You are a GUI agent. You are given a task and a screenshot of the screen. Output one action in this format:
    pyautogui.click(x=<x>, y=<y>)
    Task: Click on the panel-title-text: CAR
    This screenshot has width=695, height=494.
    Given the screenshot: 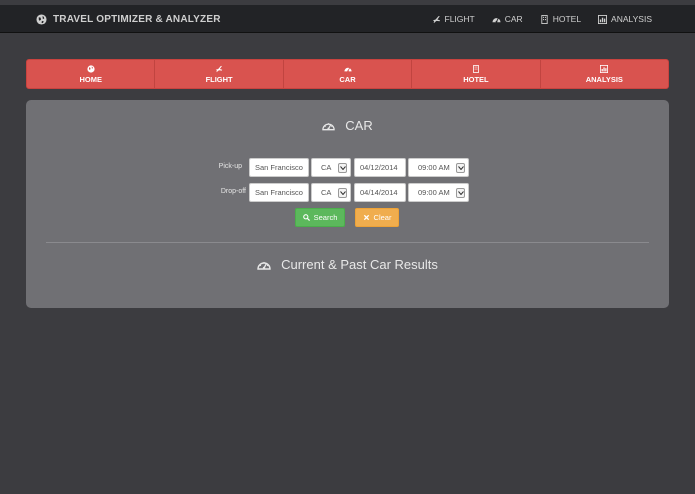 What is the action you would take?
    pyautogui.click(x=359, y=125)
    